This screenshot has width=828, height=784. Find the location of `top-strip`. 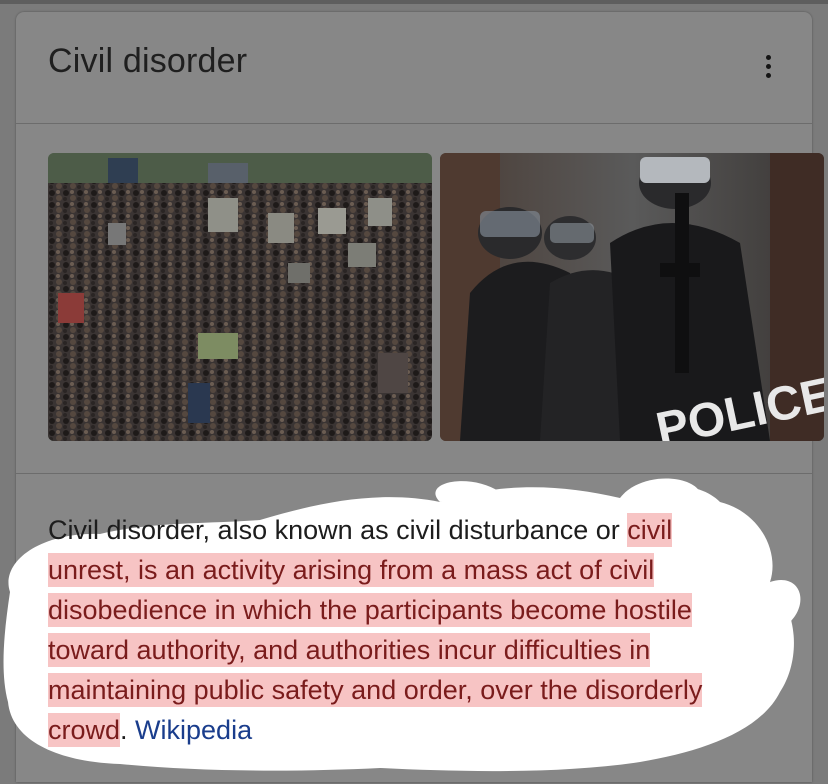

top-strip is located at coordinates (414, 2).